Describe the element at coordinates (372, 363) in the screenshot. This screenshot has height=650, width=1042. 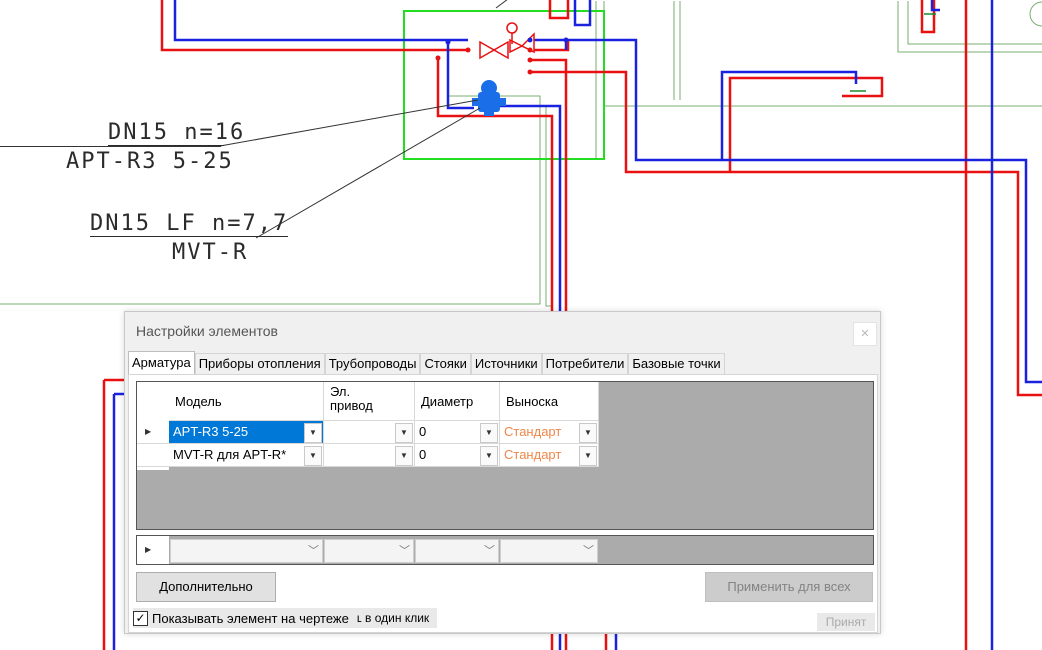
I see `tab-pipelines: Трубопроводы` at that location.